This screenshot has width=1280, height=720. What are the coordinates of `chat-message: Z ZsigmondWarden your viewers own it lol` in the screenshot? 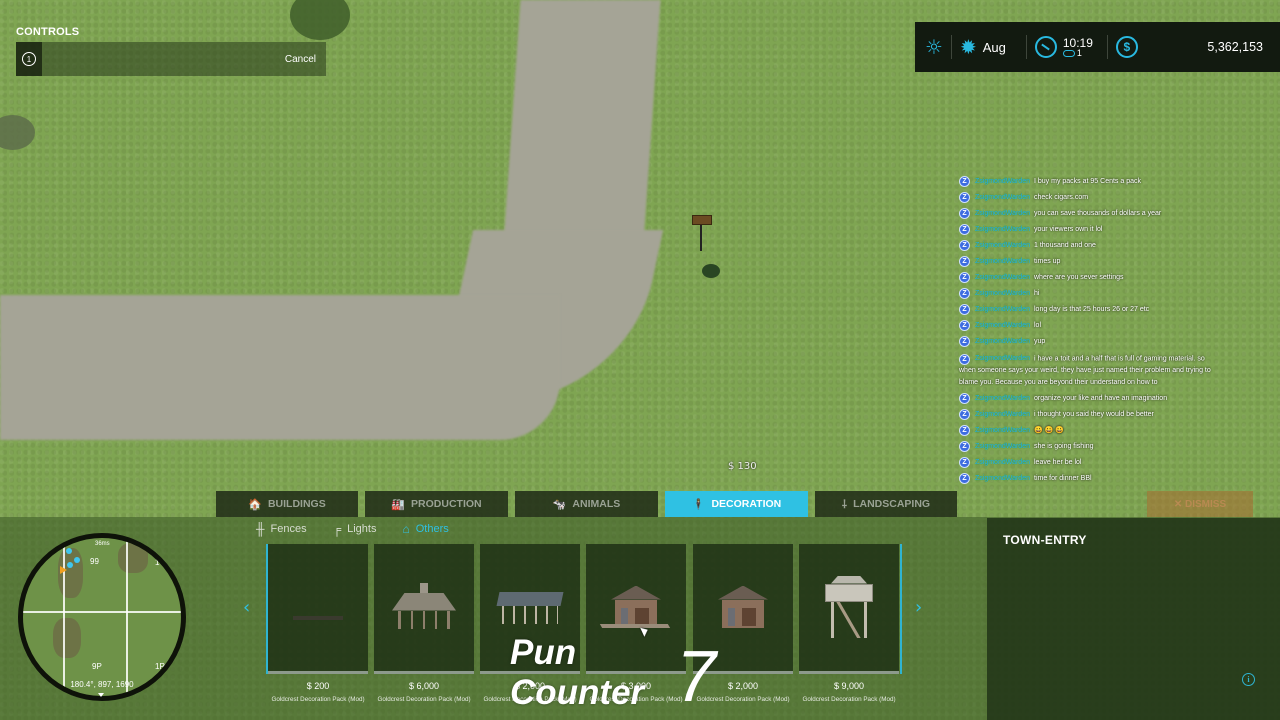 It's located at (1090, 230).